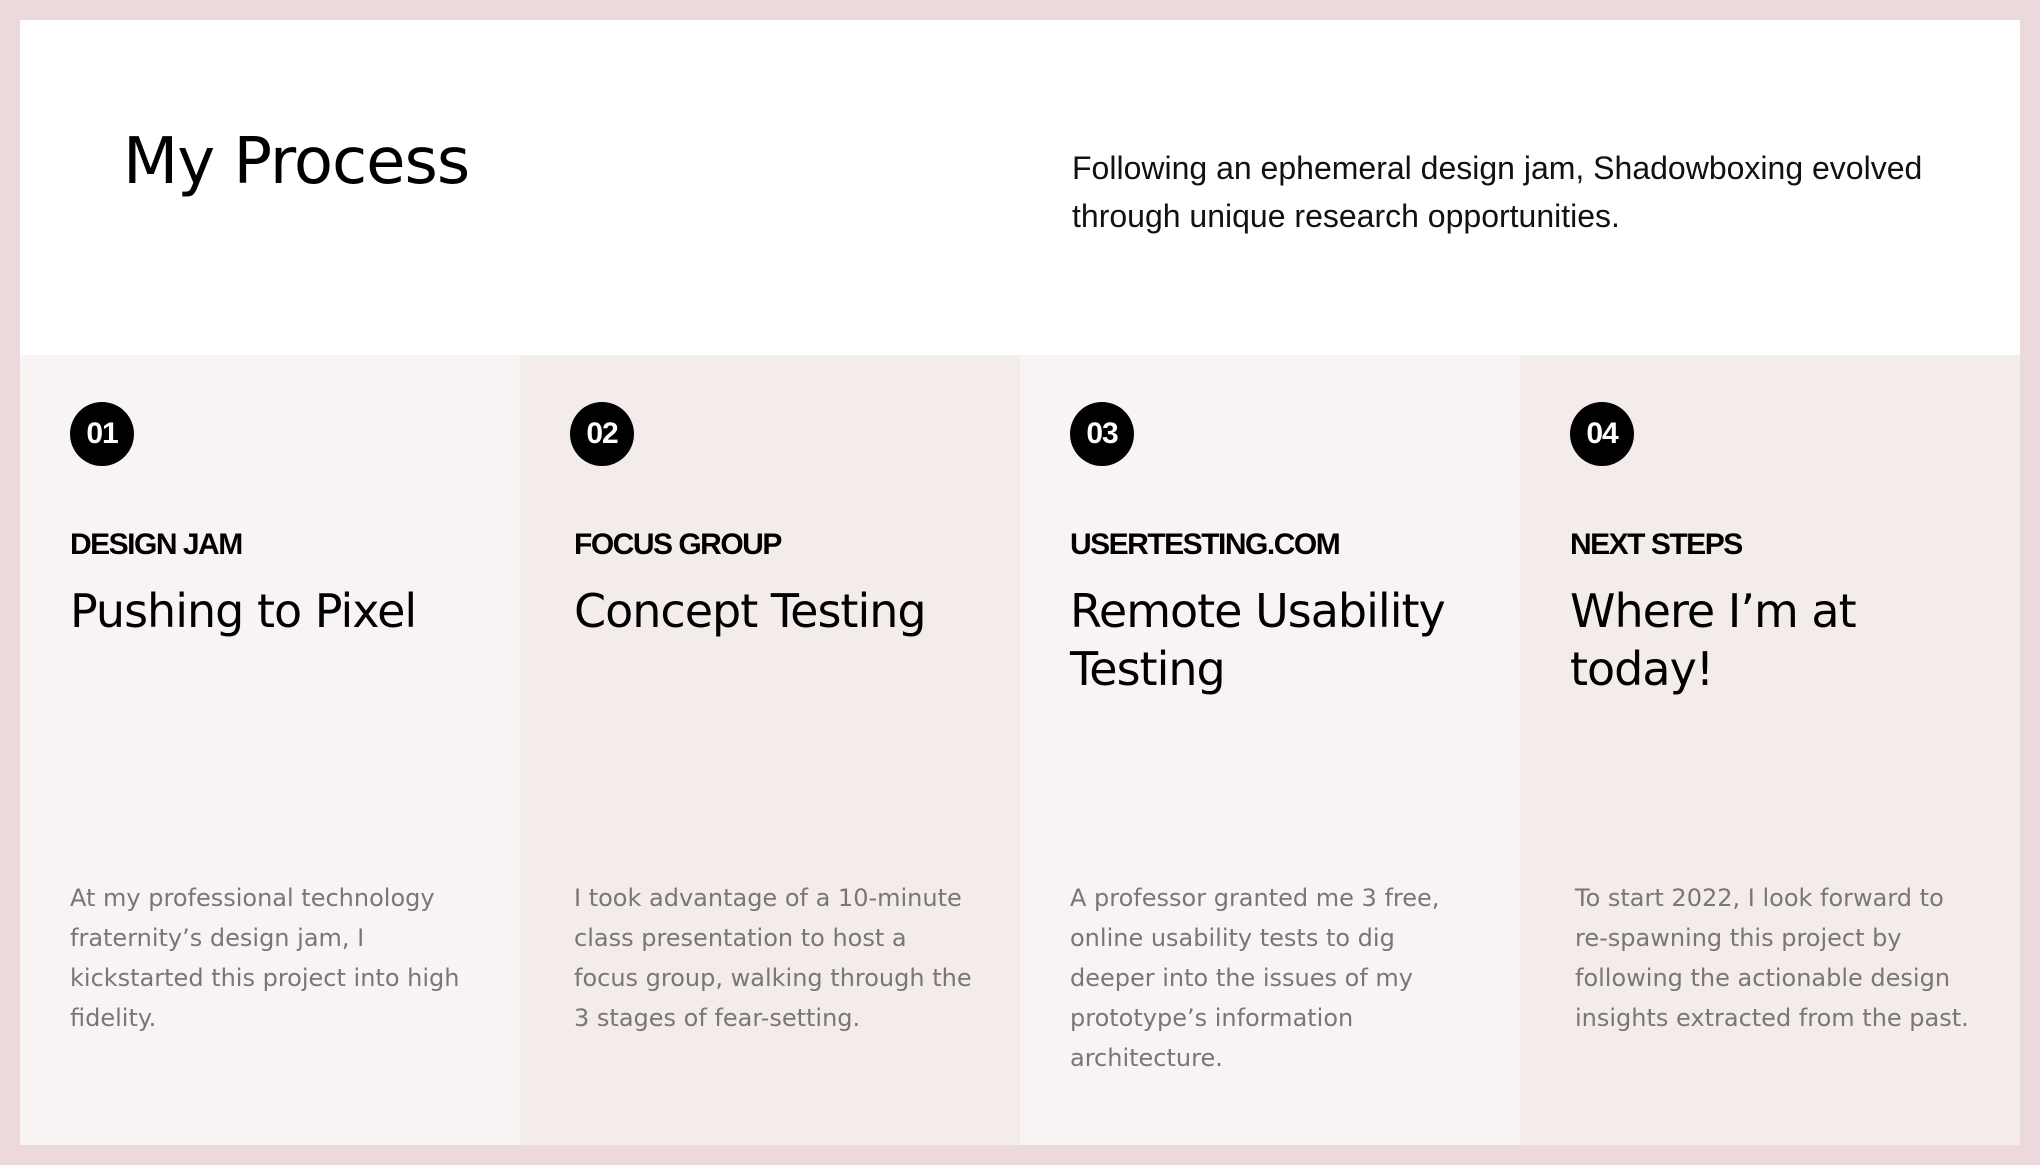 The image size is (2040, 1165). What do you see at coordinates (1205, 544) in the screenshot?
I see `step-eyebrow: USERTESTING.COM` at bounding box center [1205, 544].